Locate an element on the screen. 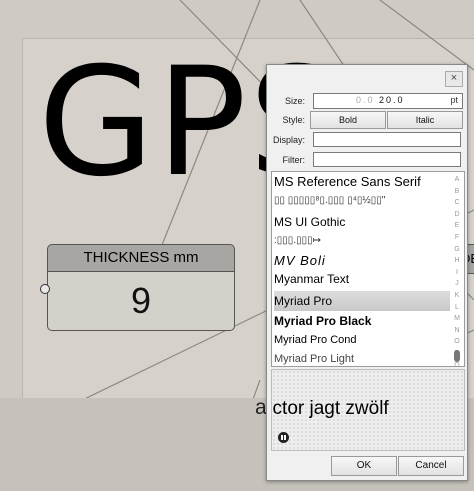 The width and height of the screenshot is (474, 491). thickness-node: THICKNESS mm 9 is located at coordinates (137, 288).